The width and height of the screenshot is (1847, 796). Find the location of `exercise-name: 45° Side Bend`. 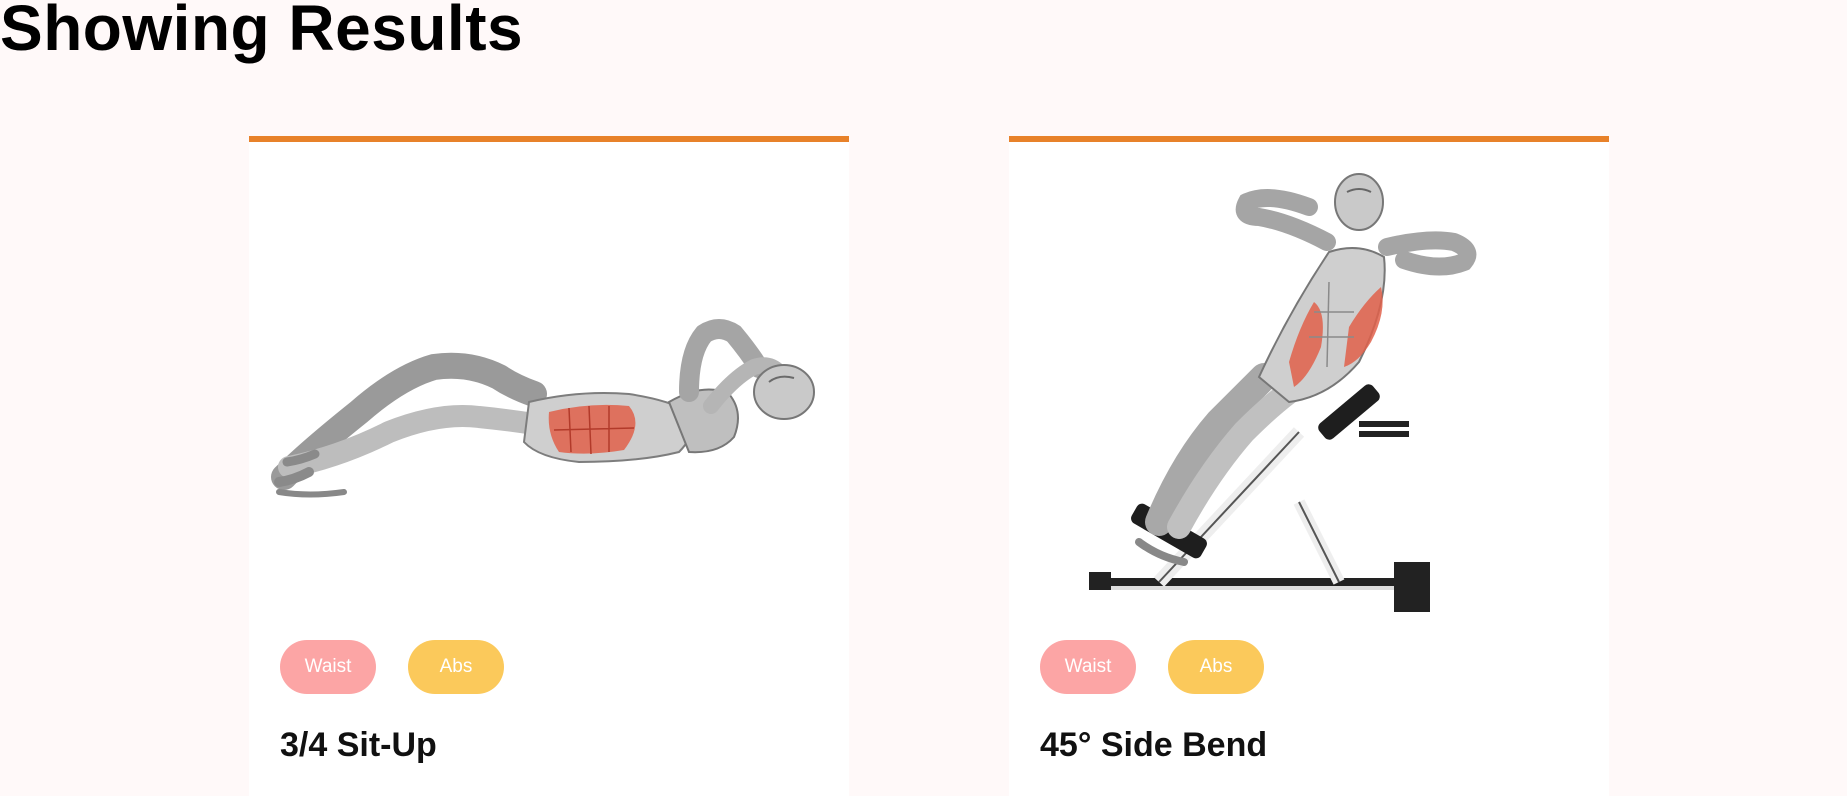

exercise-name: 45° Side Bend is located at coordinates (1153, 745).